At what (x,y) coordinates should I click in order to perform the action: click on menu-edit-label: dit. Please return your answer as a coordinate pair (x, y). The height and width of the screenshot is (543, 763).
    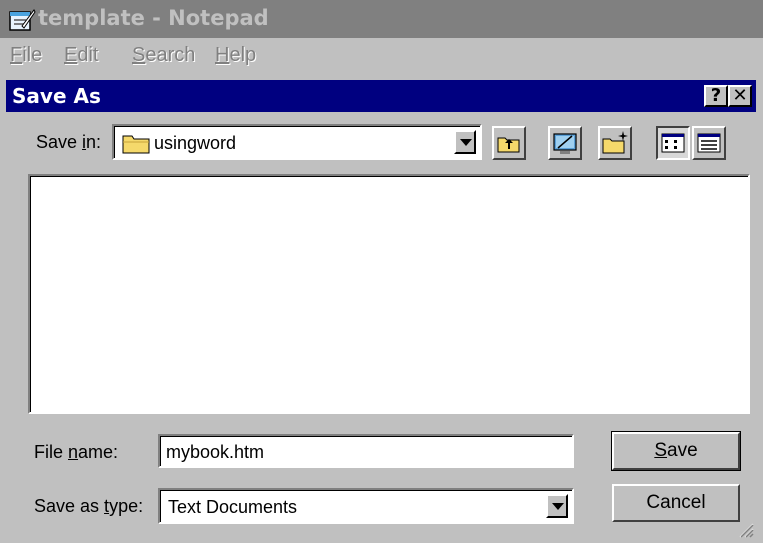
    Looking at the image, I should click on (88, 55).